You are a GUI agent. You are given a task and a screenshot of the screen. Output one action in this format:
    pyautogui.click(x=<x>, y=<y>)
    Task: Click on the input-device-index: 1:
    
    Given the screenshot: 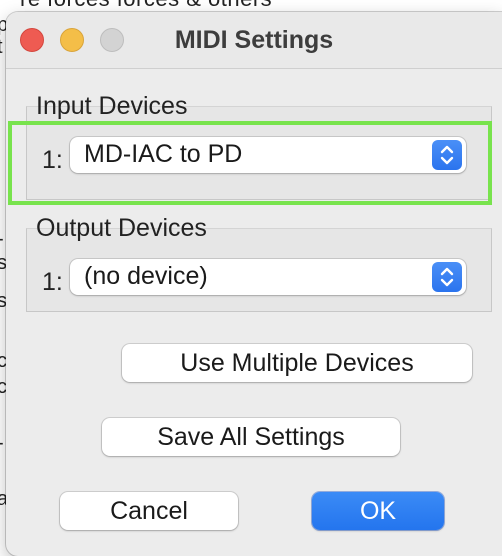 What is the action you would take?
    pyautogui.click(x=52, y=160)
    